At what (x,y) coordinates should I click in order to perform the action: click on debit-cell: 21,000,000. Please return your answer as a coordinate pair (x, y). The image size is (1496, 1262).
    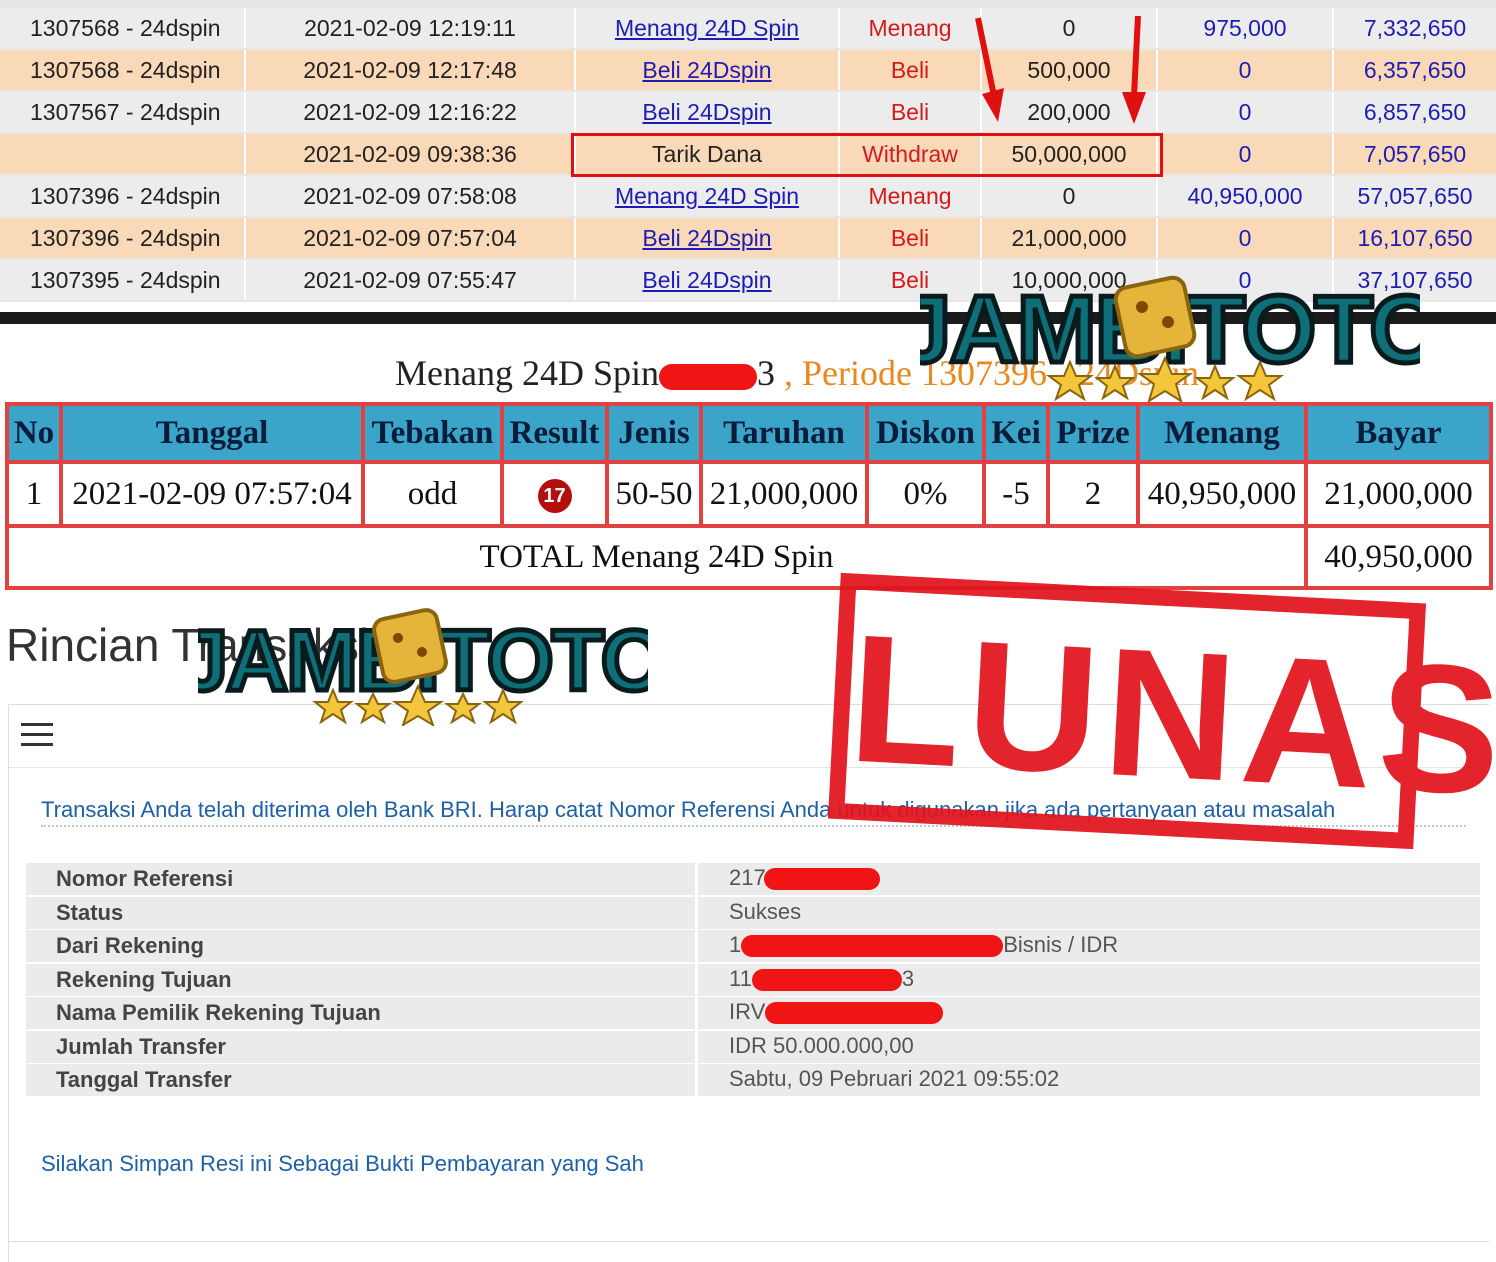
    Looking at the image, I should click on (1070, 238).